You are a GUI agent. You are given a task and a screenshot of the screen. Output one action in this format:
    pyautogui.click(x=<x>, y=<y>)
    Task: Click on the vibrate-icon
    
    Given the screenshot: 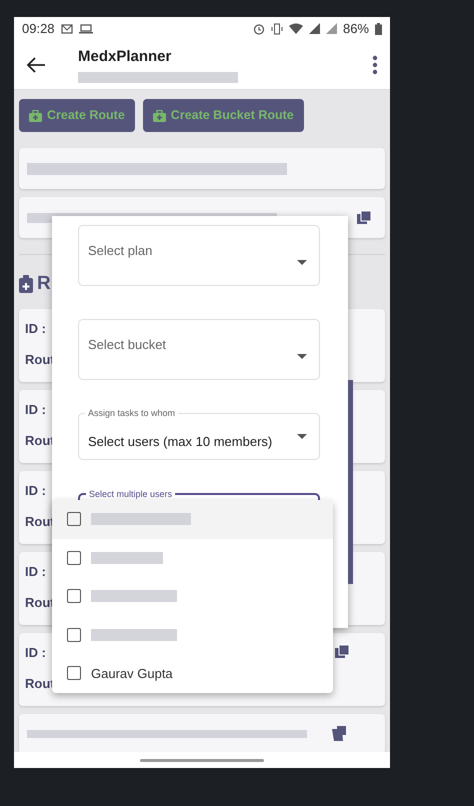 What is the action you would take?
    pyautogui.click(x=276, y=28)
    